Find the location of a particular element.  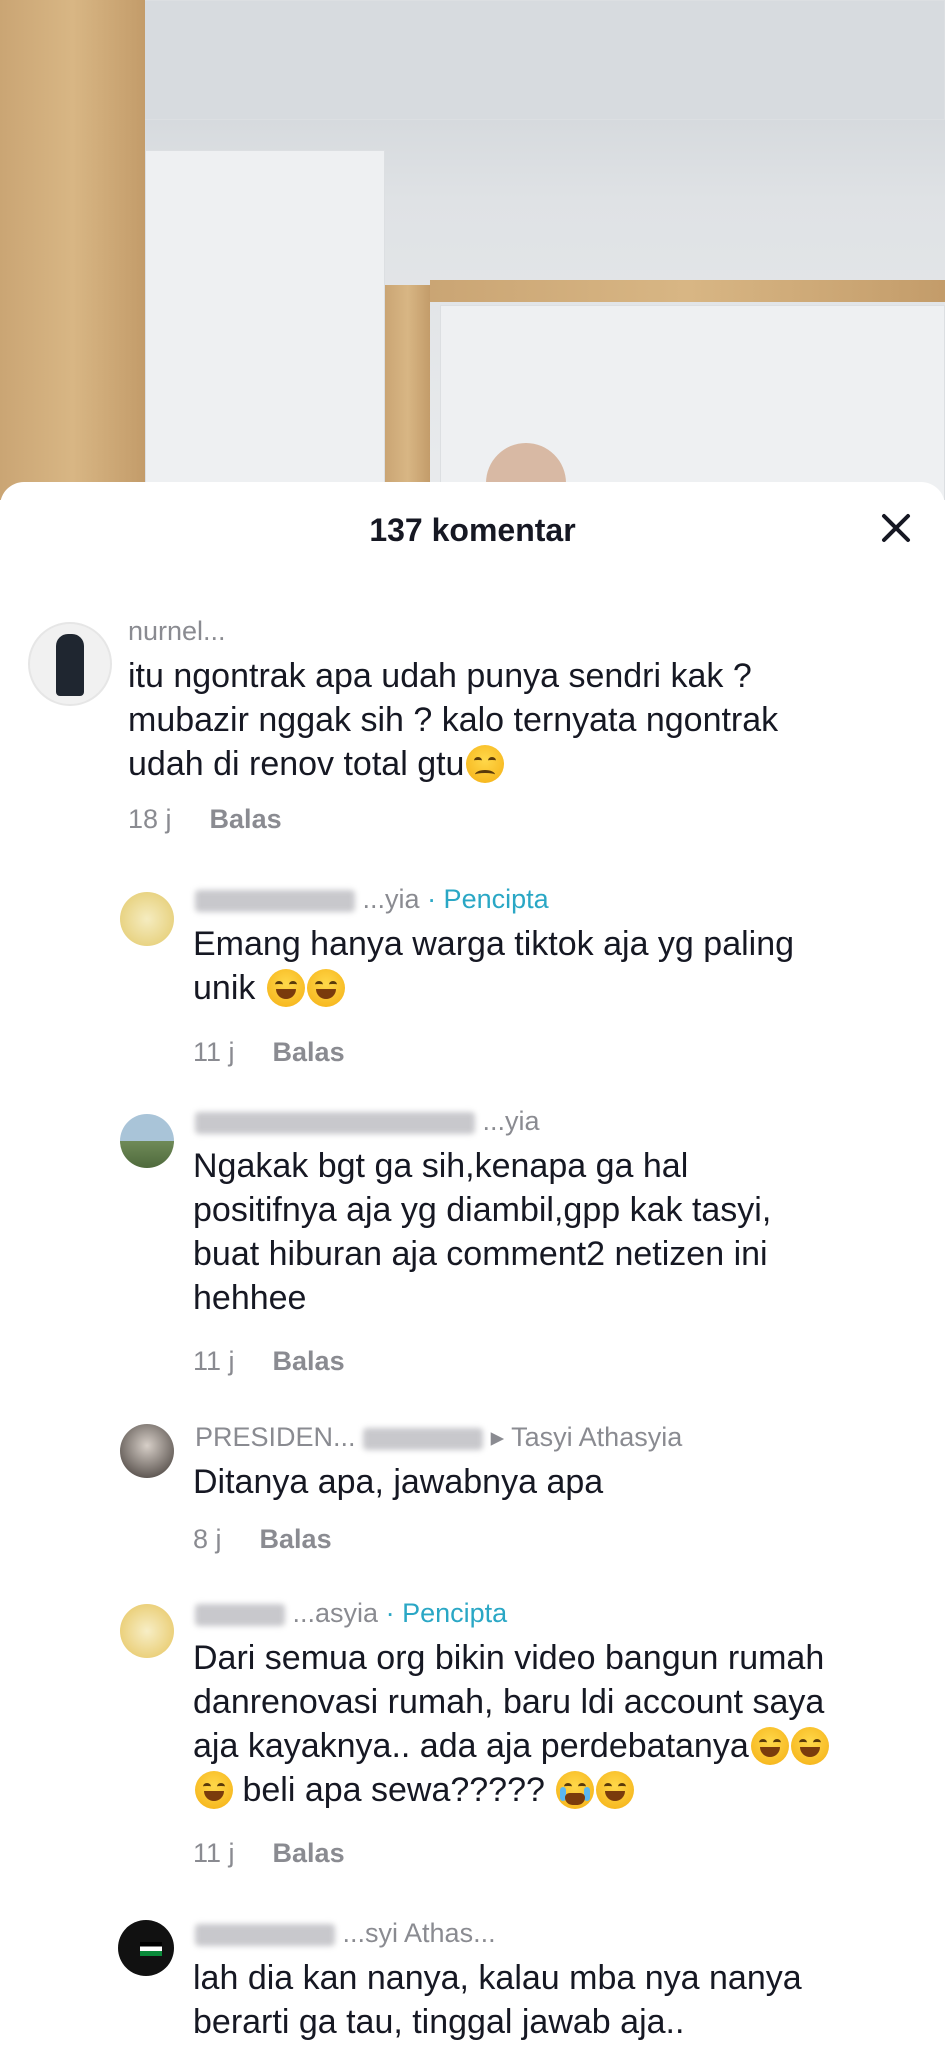

pleading-face-icon is located at coordinates (485, 764).